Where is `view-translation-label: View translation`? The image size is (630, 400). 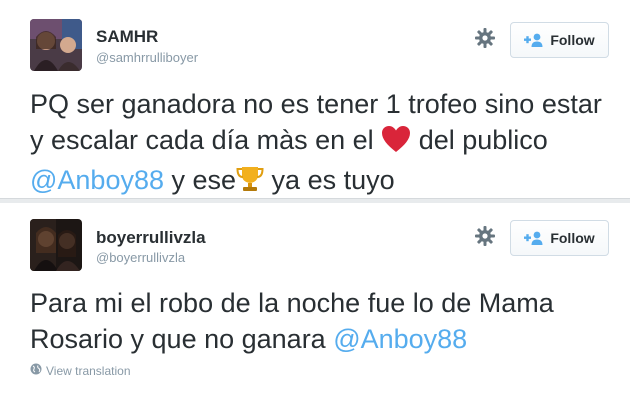 view-translation-label: View translation is located at coordinates (88, 370).